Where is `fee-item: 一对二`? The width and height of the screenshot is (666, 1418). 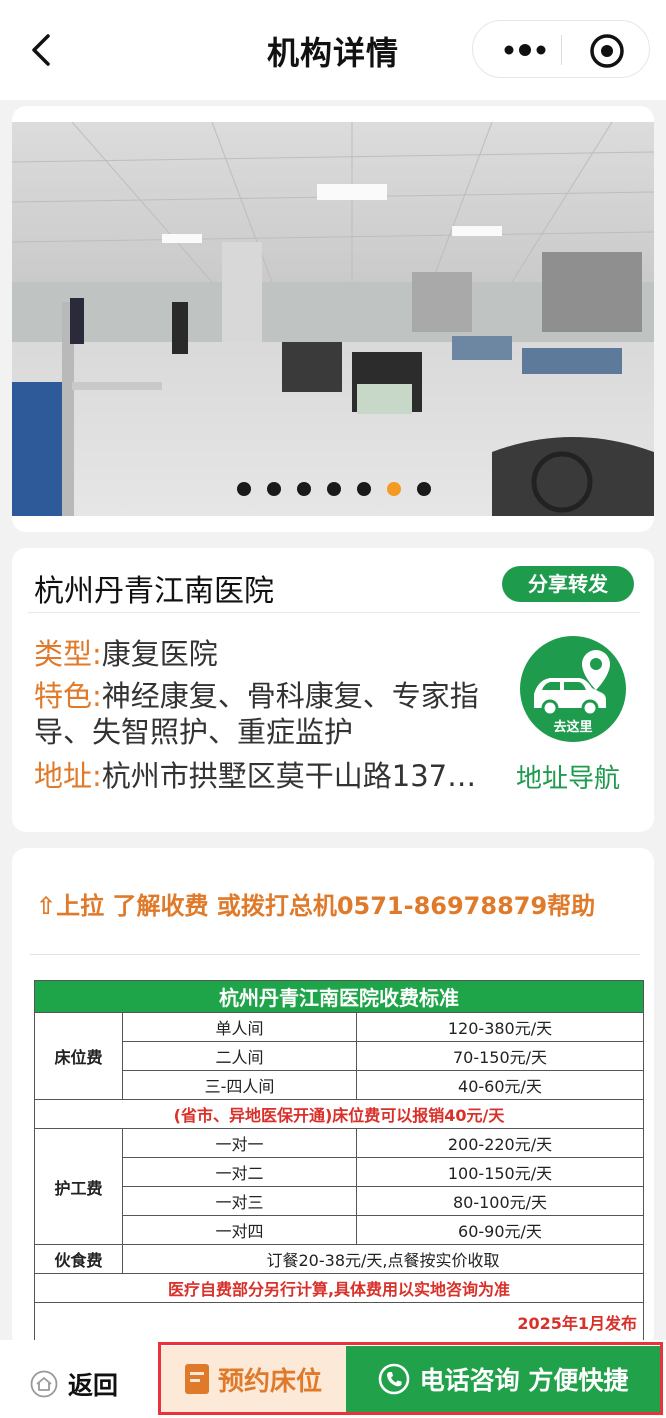
fee-item: 一对二 is located at coordinates (239, 1172).